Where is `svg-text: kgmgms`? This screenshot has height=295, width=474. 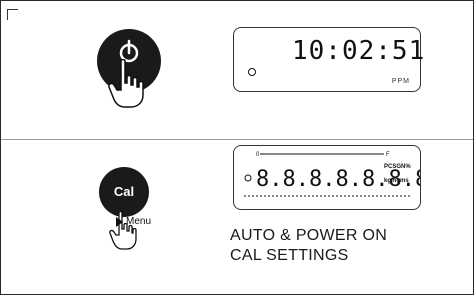 svg-text: kgmgms is located at coordinates (396, 181).